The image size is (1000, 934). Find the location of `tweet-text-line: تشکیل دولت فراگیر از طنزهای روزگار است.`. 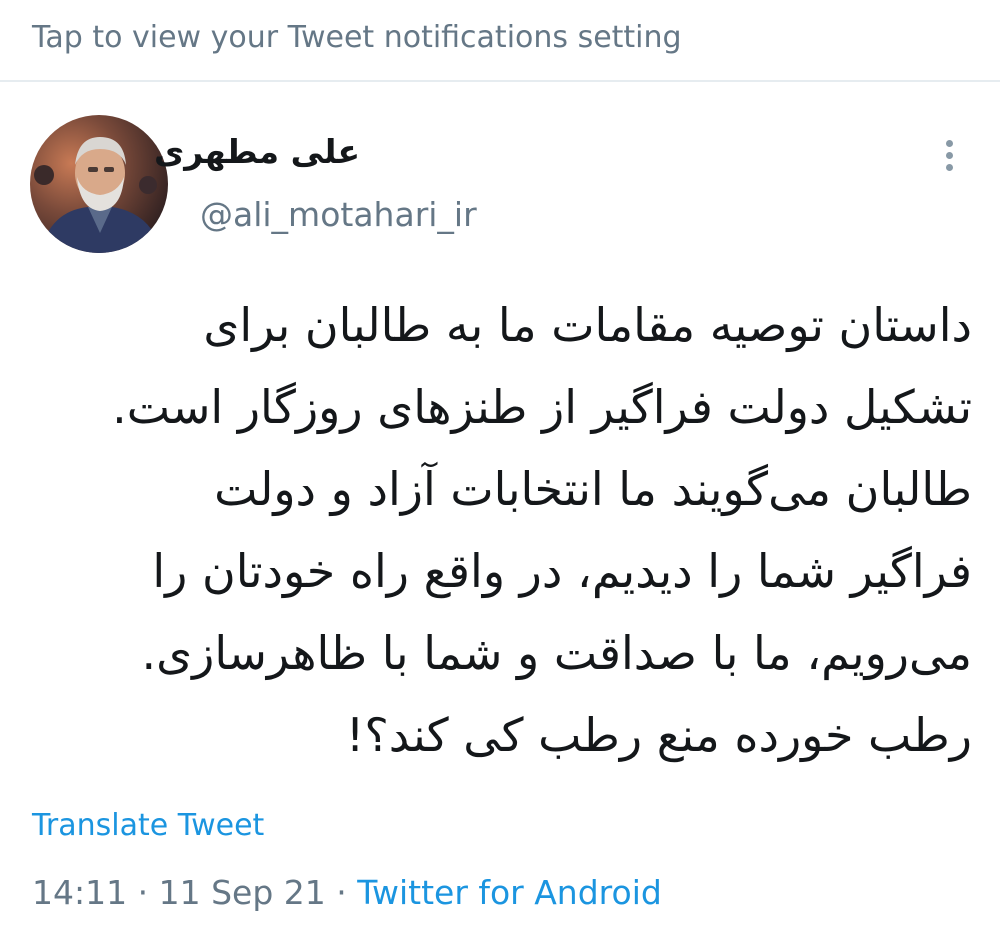

tweet-text-line: تشکیل دولت فراگیر از طنزهای روزگار است. is located at coordinates (542, 407).